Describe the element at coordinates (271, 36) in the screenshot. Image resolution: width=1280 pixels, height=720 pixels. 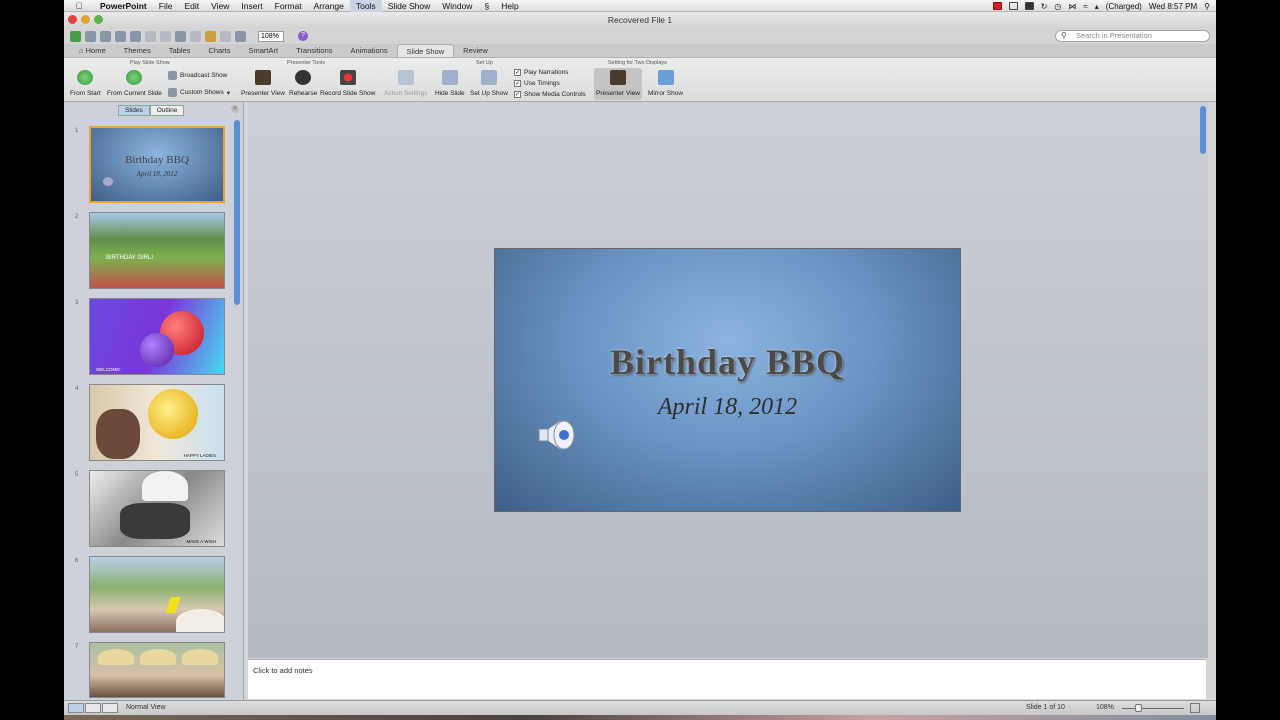
I see `zoom-field: 108%` at that location.